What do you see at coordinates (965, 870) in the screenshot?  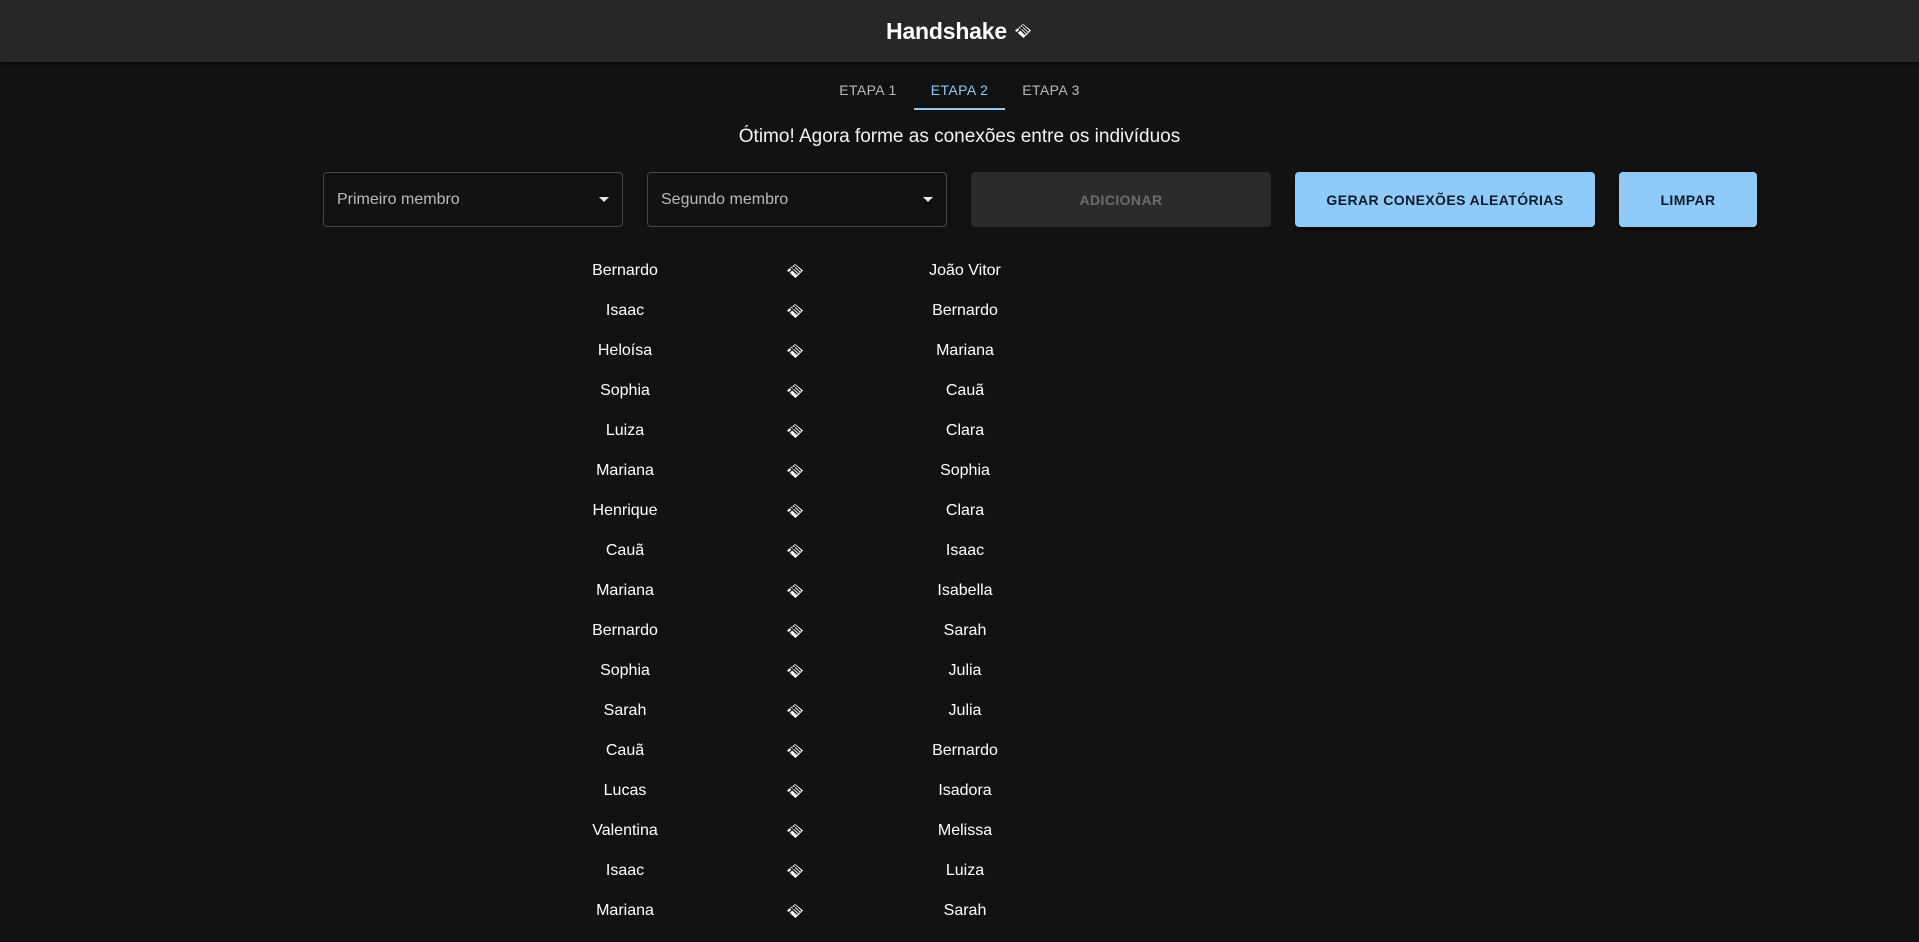 I see `connection-member-b: Luiza` at bounding box center [965, 870].